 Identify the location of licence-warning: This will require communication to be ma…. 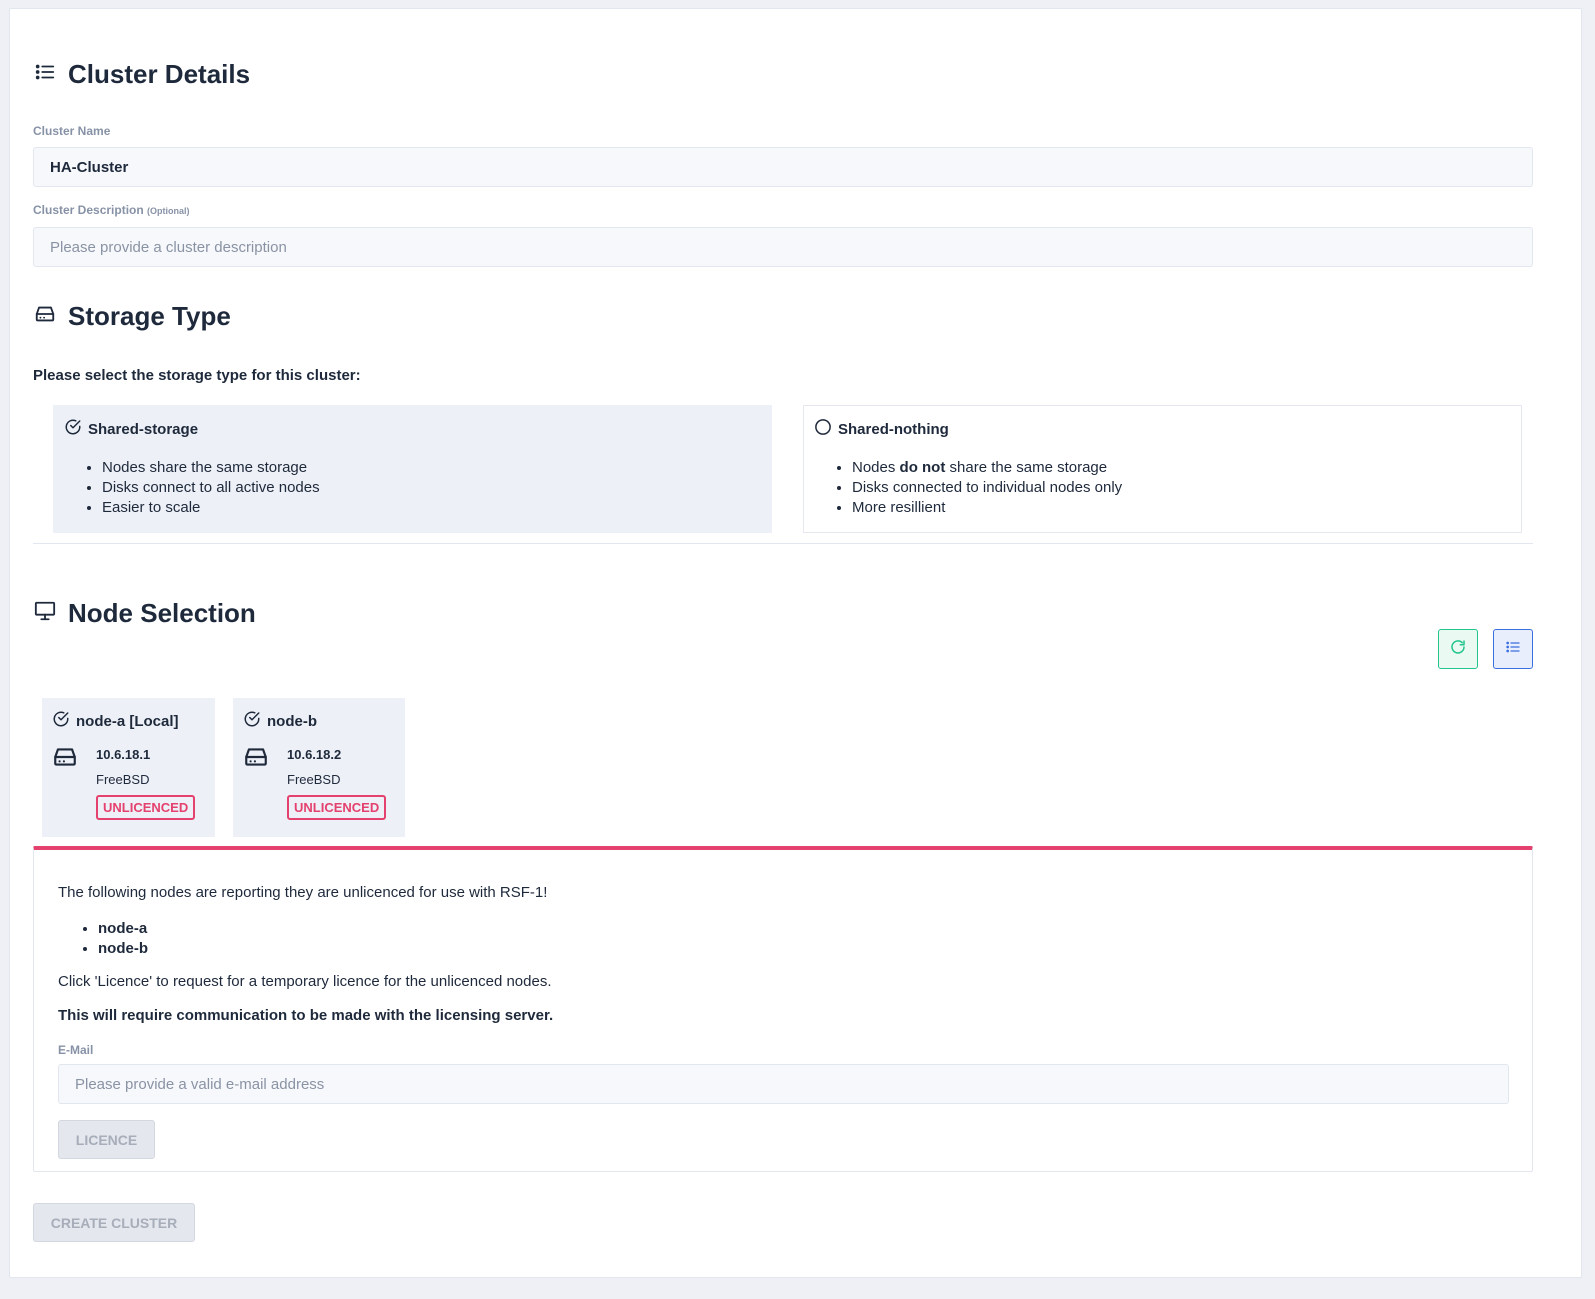
(306, 1015).